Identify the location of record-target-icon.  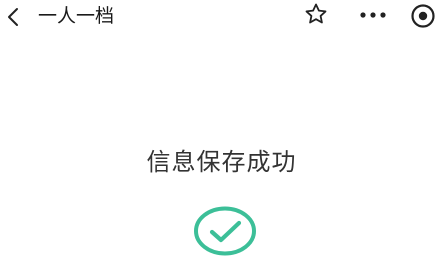
(423, 16).